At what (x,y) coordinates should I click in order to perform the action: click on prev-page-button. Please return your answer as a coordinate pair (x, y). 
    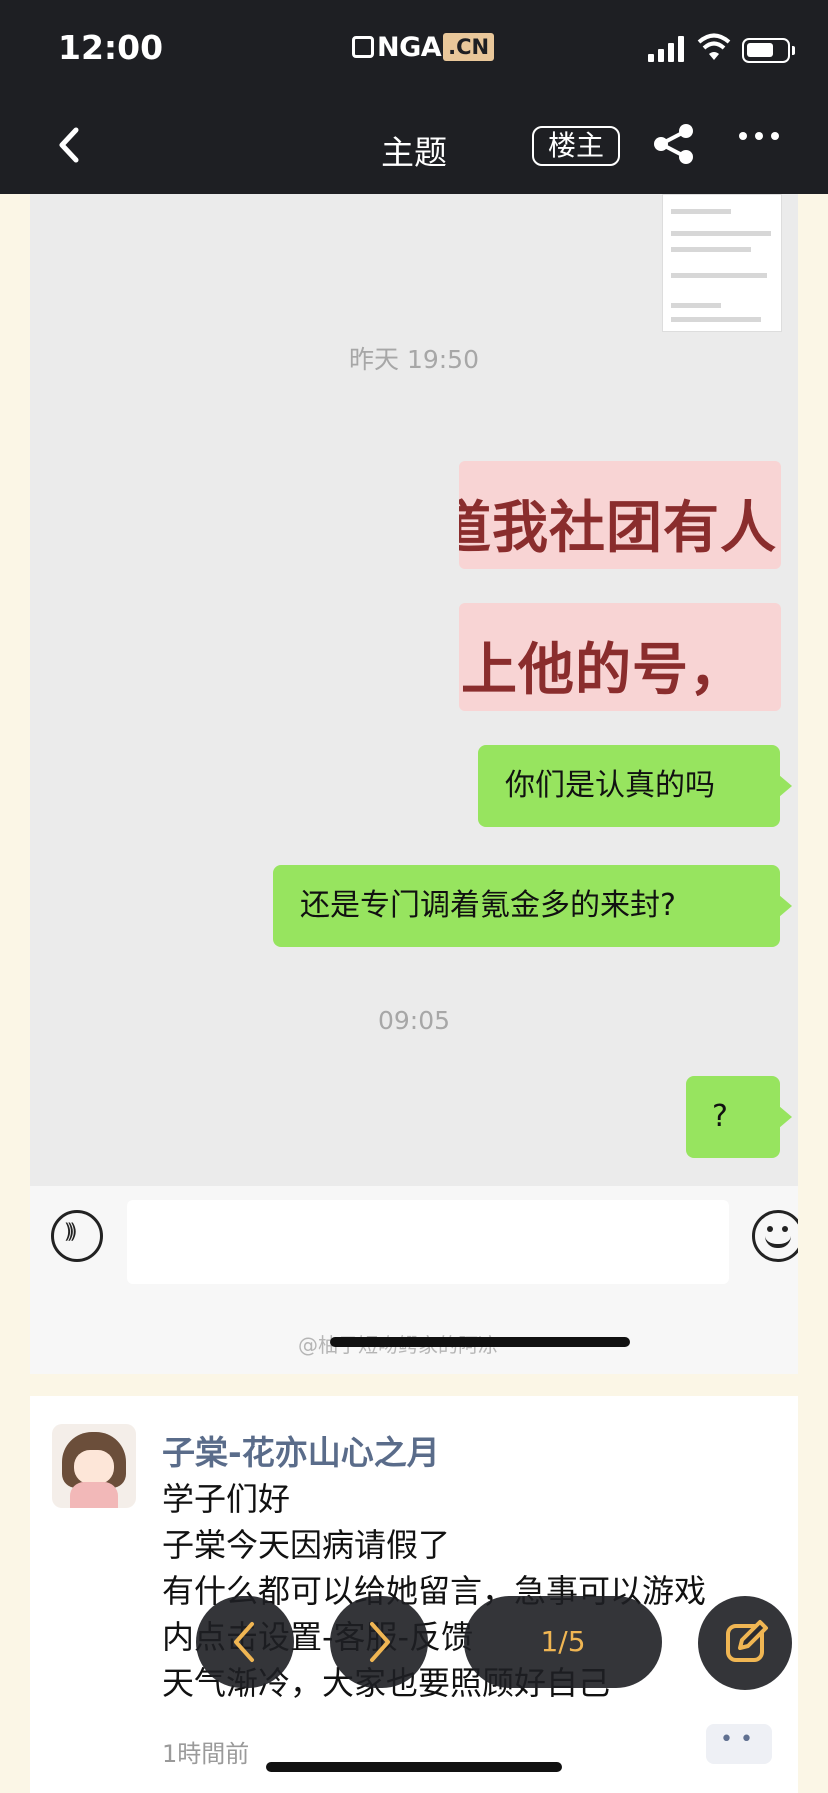
    Looking at the image, I should click on (245, 1642).